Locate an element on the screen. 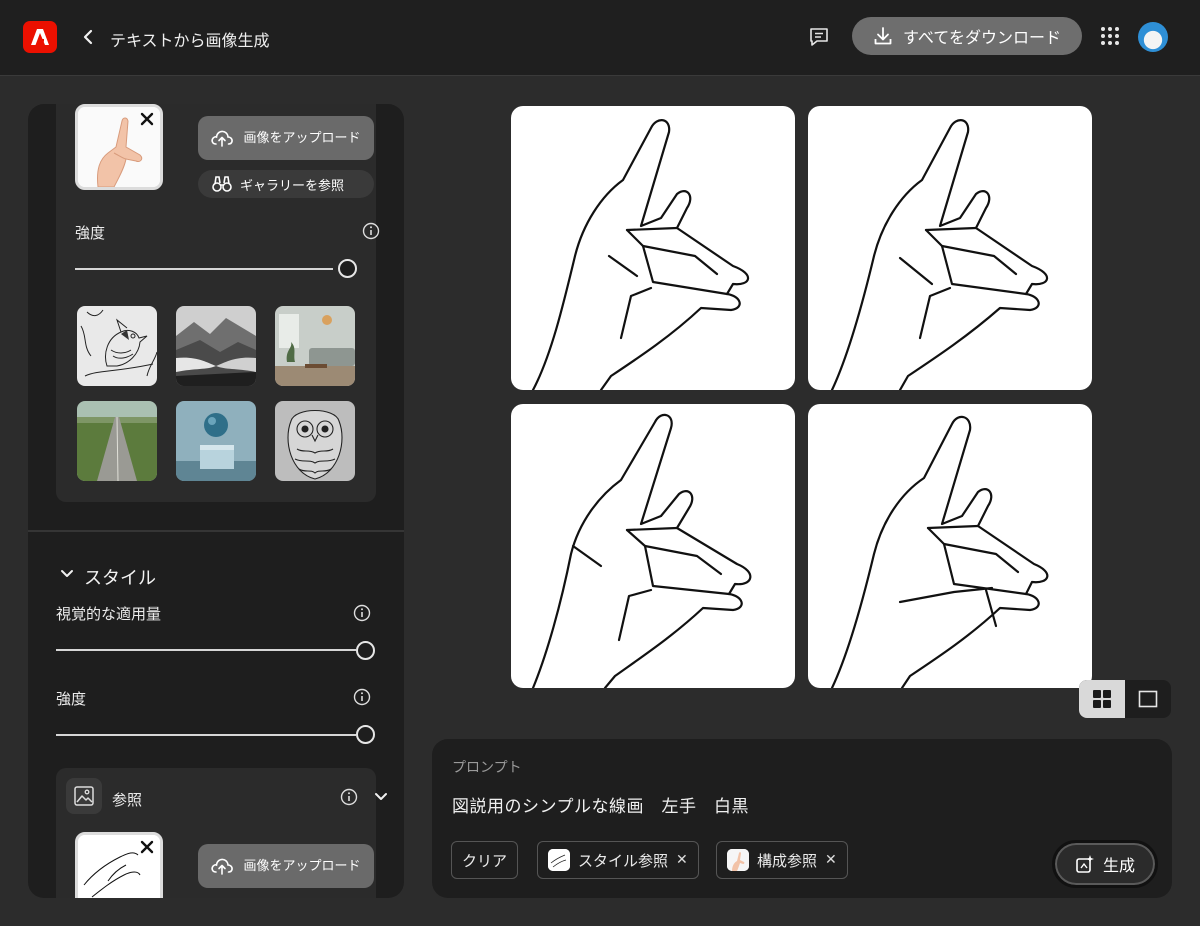  view-mode-toggle is located at coordinates (1125, 699).